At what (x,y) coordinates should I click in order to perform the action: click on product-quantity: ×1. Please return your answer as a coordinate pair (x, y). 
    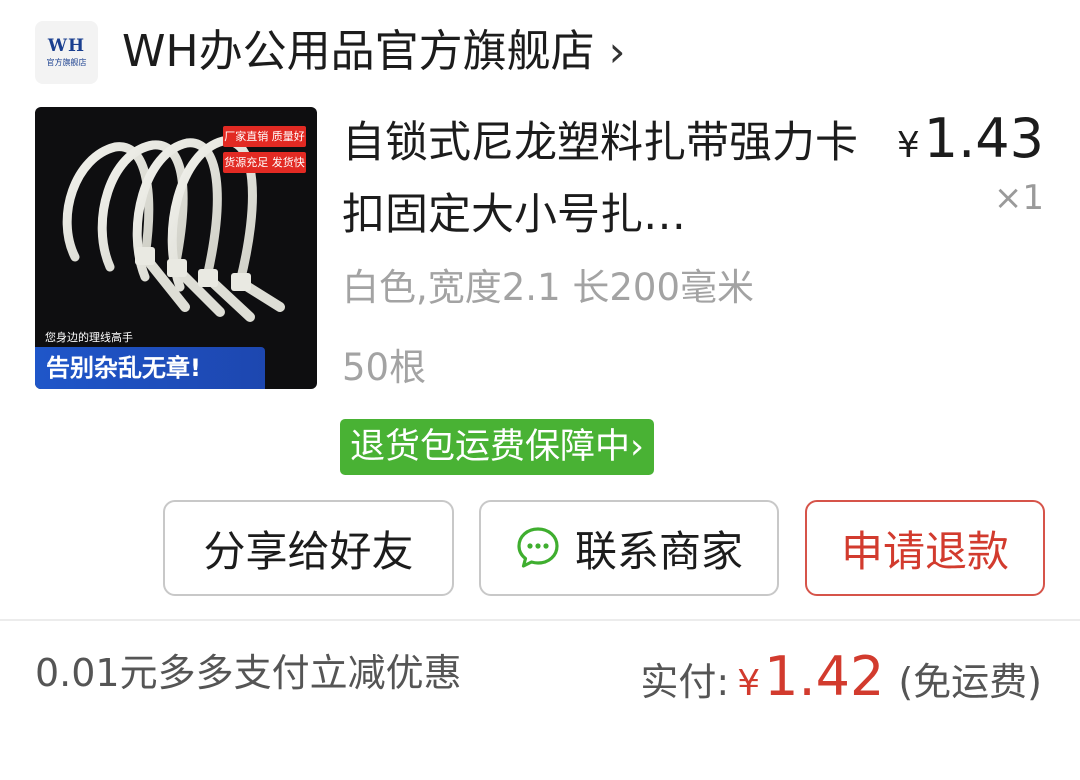
    Looking at the image, I should click on (1018, 198).